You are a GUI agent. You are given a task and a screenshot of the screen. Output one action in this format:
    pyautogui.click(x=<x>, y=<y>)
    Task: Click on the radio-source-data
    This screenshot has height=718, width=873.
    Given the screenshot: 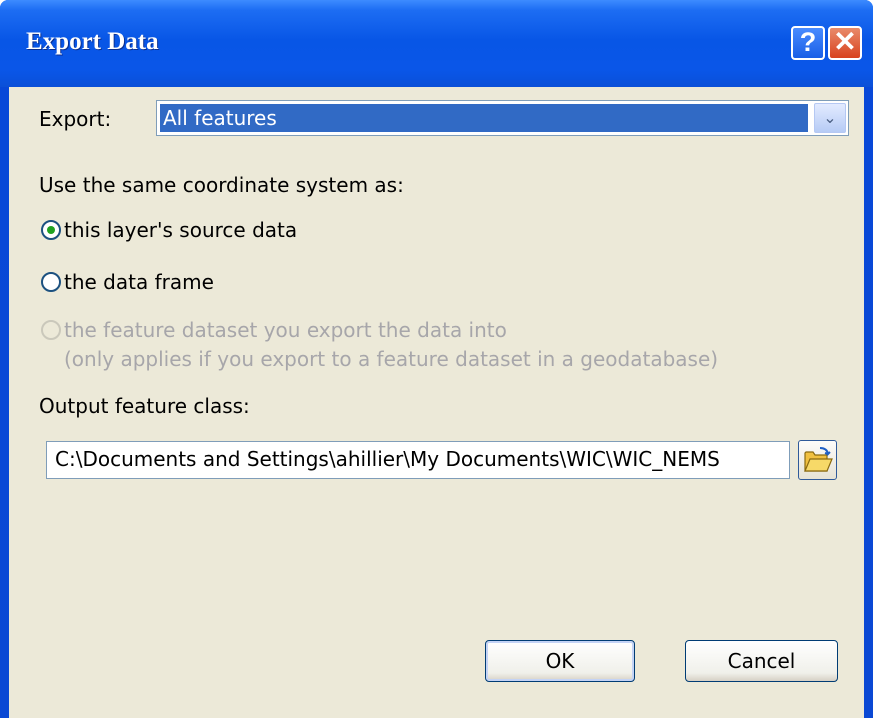 What is the action you would take?
    pyautogui.click(x=51, y=230)
    